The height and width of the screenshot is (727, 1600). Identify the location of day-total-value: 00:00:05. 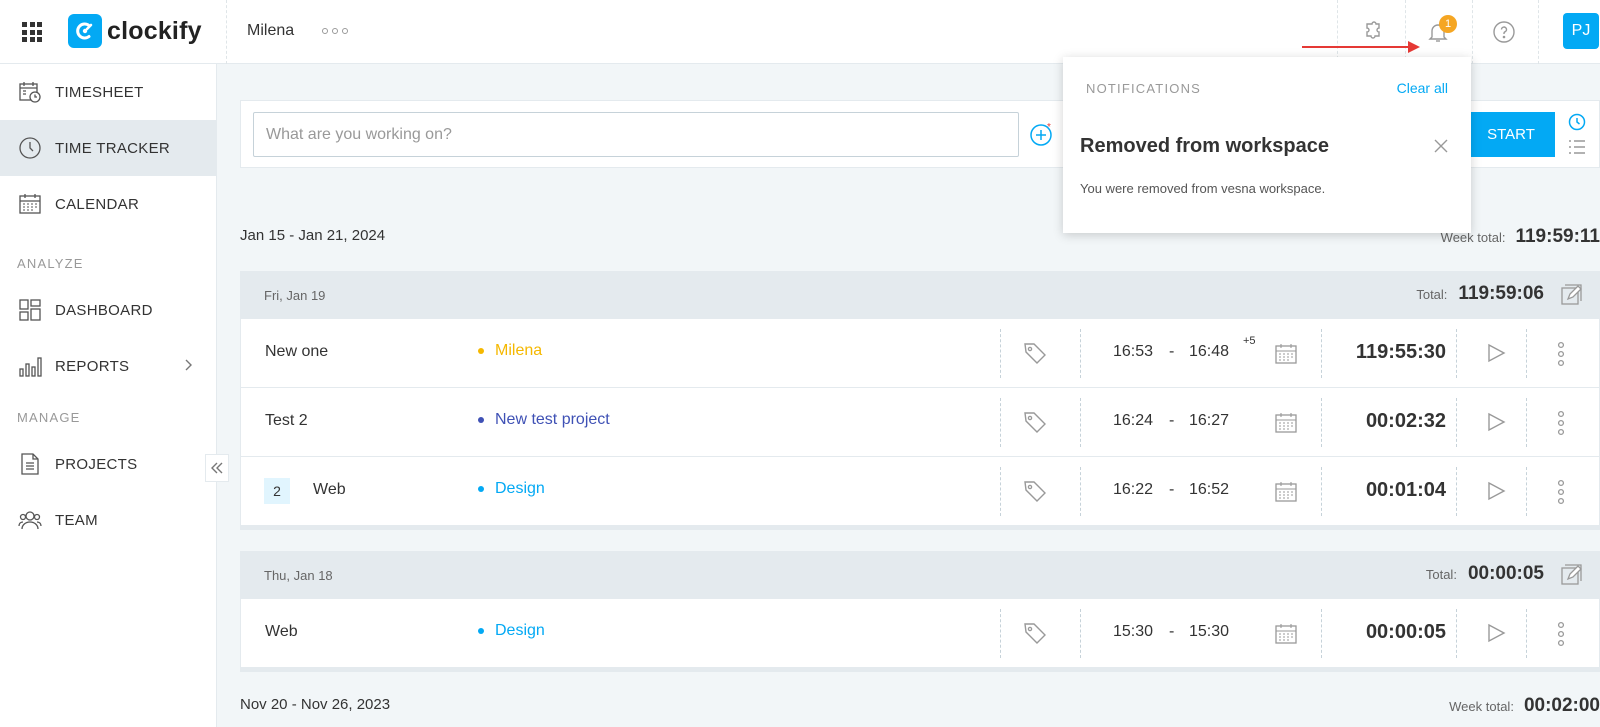
(1505, 573).